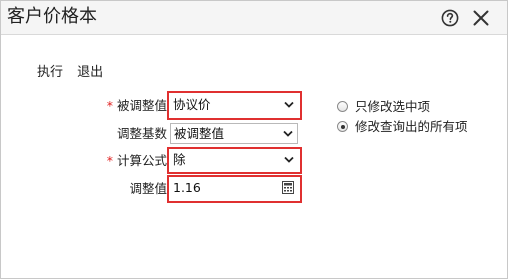  Describe the element at coordinates (411, 126) in the screenshot. I see `radio-label-all-queried: 修改查询出的所有项` at that location.